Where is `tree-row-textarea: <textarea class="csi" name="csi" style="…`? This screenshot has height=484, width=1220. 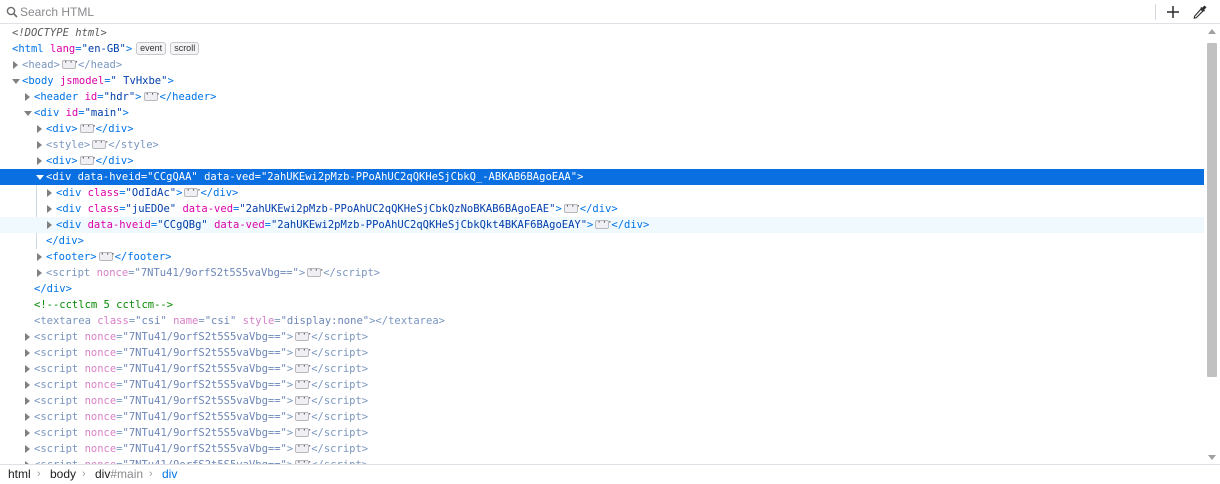 tree-row-textarea: <textarea class="csi" name="csi" style="… is located at coordinates (602, 321).